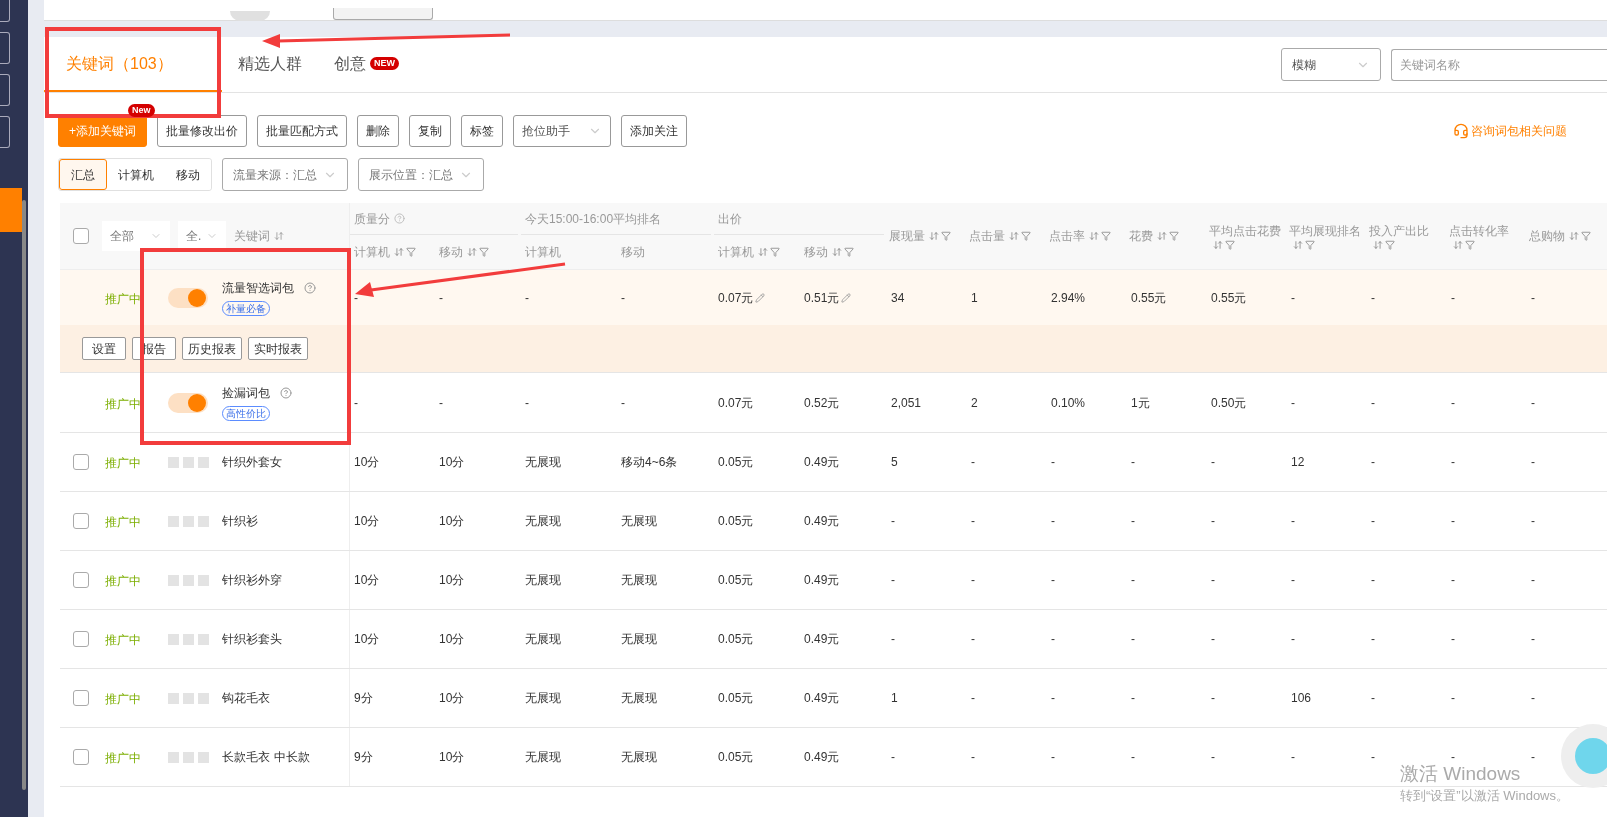  What do you see at coordinates (421, 174) in the screenshot?
I see `filter-dropdown: 展示位置：汇总` at bounding box center [421, 174].